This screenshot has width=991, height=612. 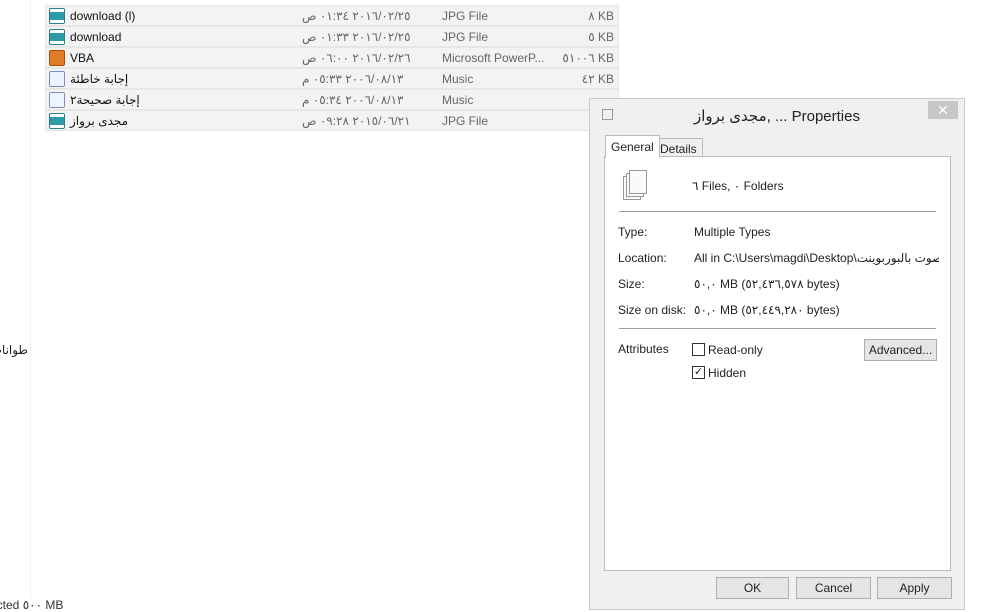 I want to click on file-name: download (l), so click(x=103, y=15).